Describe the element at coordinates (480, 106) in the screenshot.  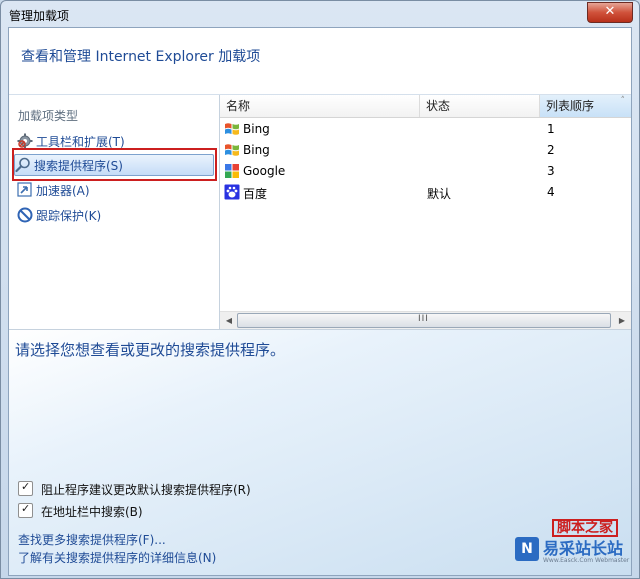
I see `column-header-status: 状态` at that location.